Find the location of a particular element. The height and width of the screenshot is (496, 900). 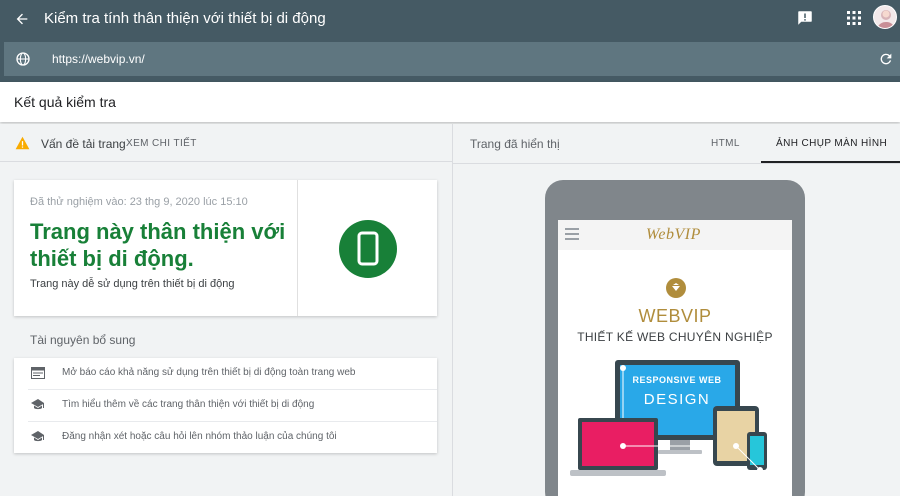

arrow-back-icon is located at coordinates (22, 19).